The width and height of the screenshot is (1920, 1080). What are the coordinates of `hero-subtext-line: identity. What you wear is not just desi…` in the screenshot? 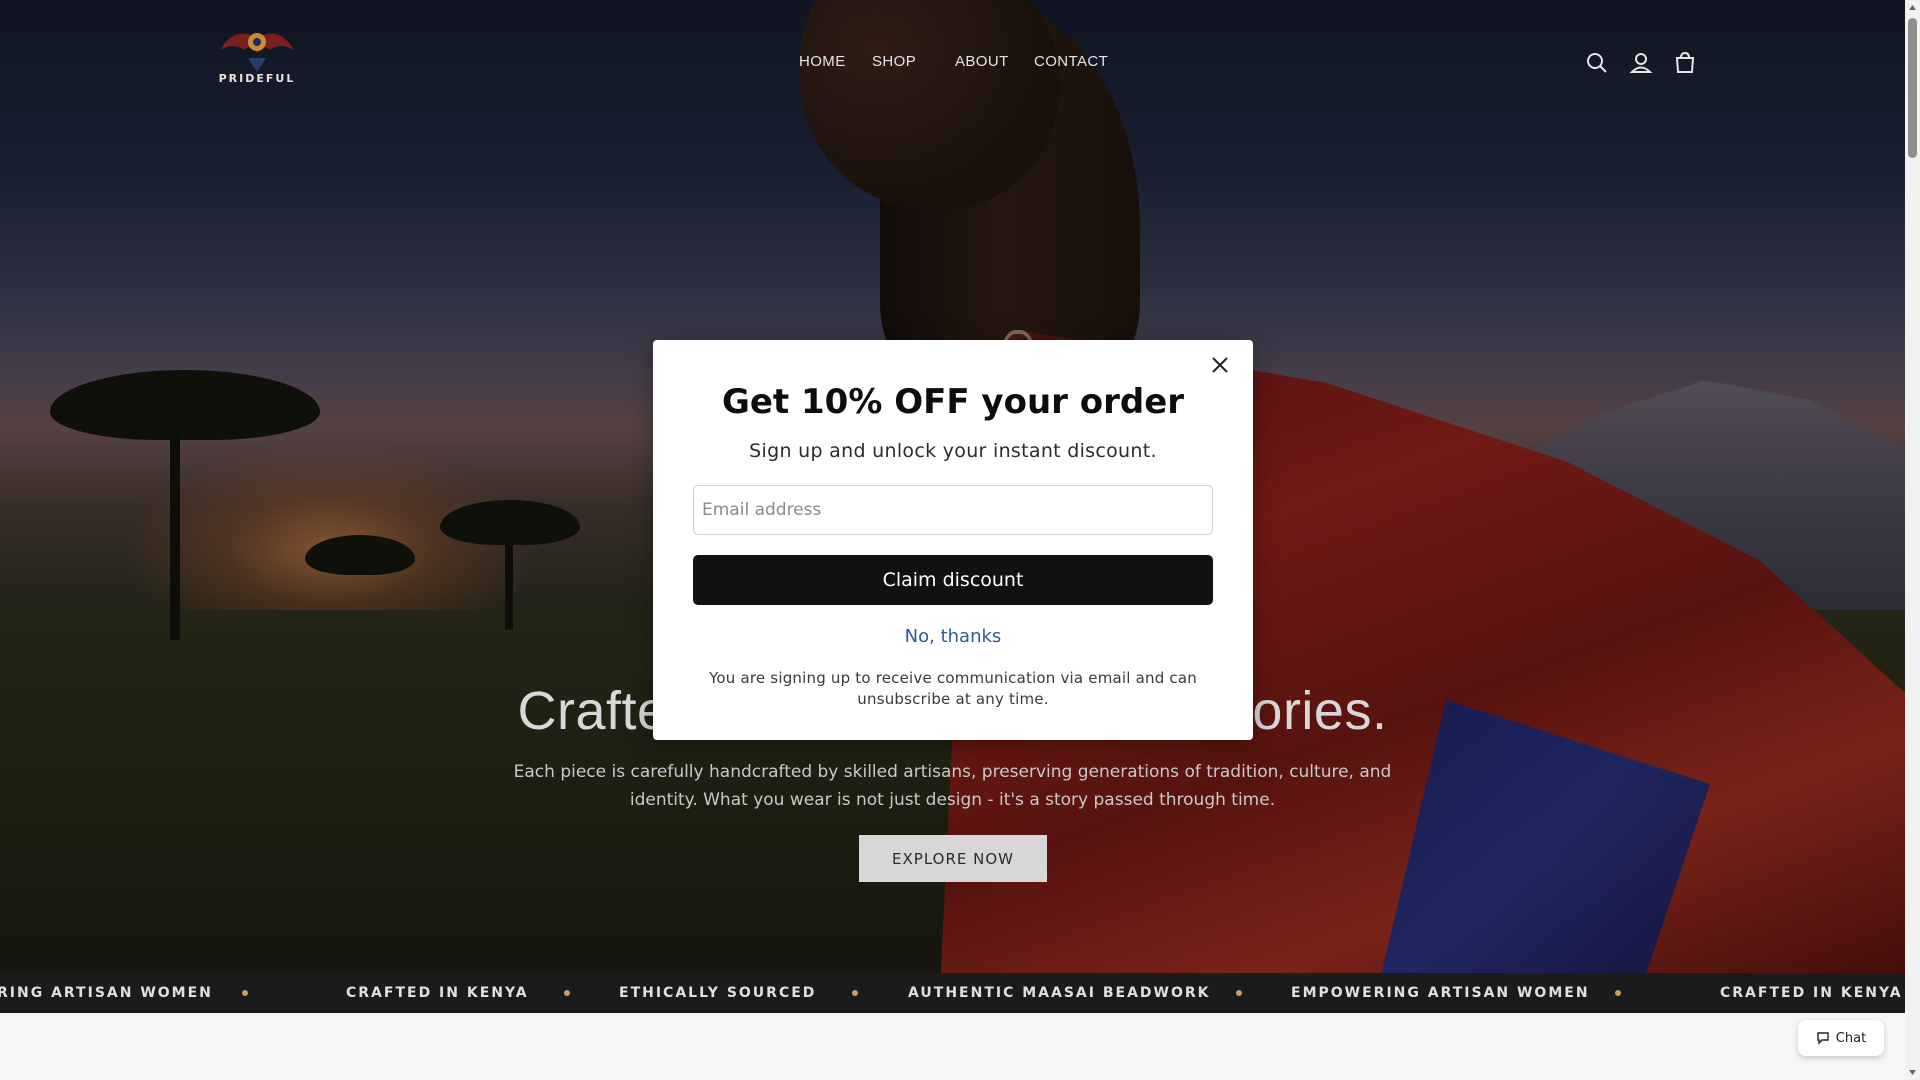 It's located at (952, 800).